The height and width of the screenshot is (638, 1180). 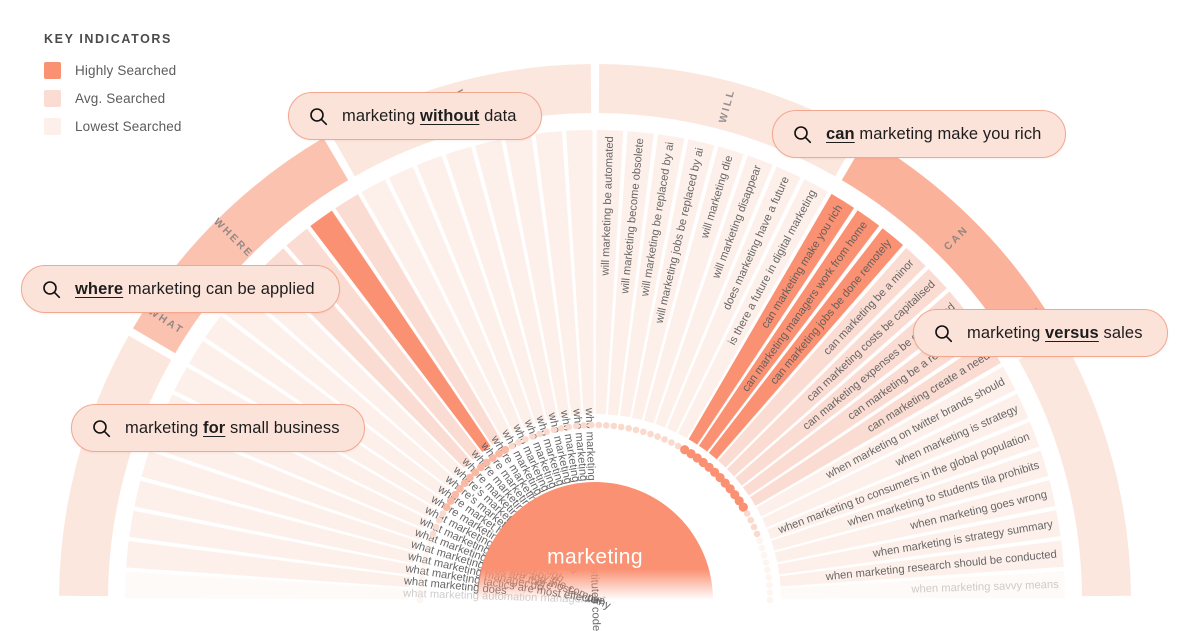 I want to click on search-bubble-for: marketing for small business, so click(x=218, y=428).